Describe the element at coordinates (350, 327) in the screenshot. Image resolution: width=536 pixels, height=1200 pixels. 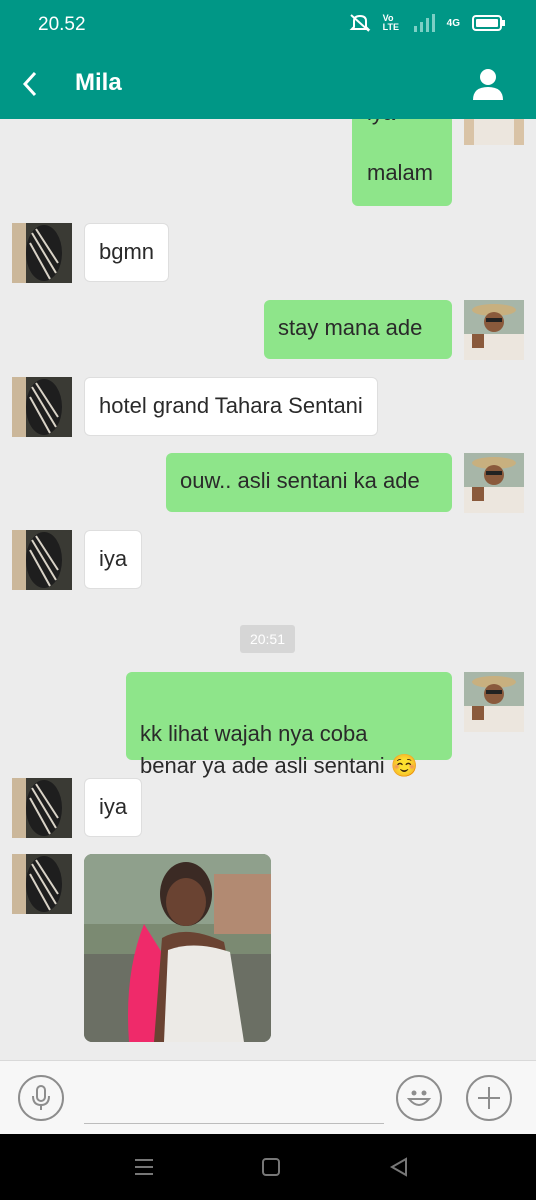
I see `message-text: stay mana ade` at that location.